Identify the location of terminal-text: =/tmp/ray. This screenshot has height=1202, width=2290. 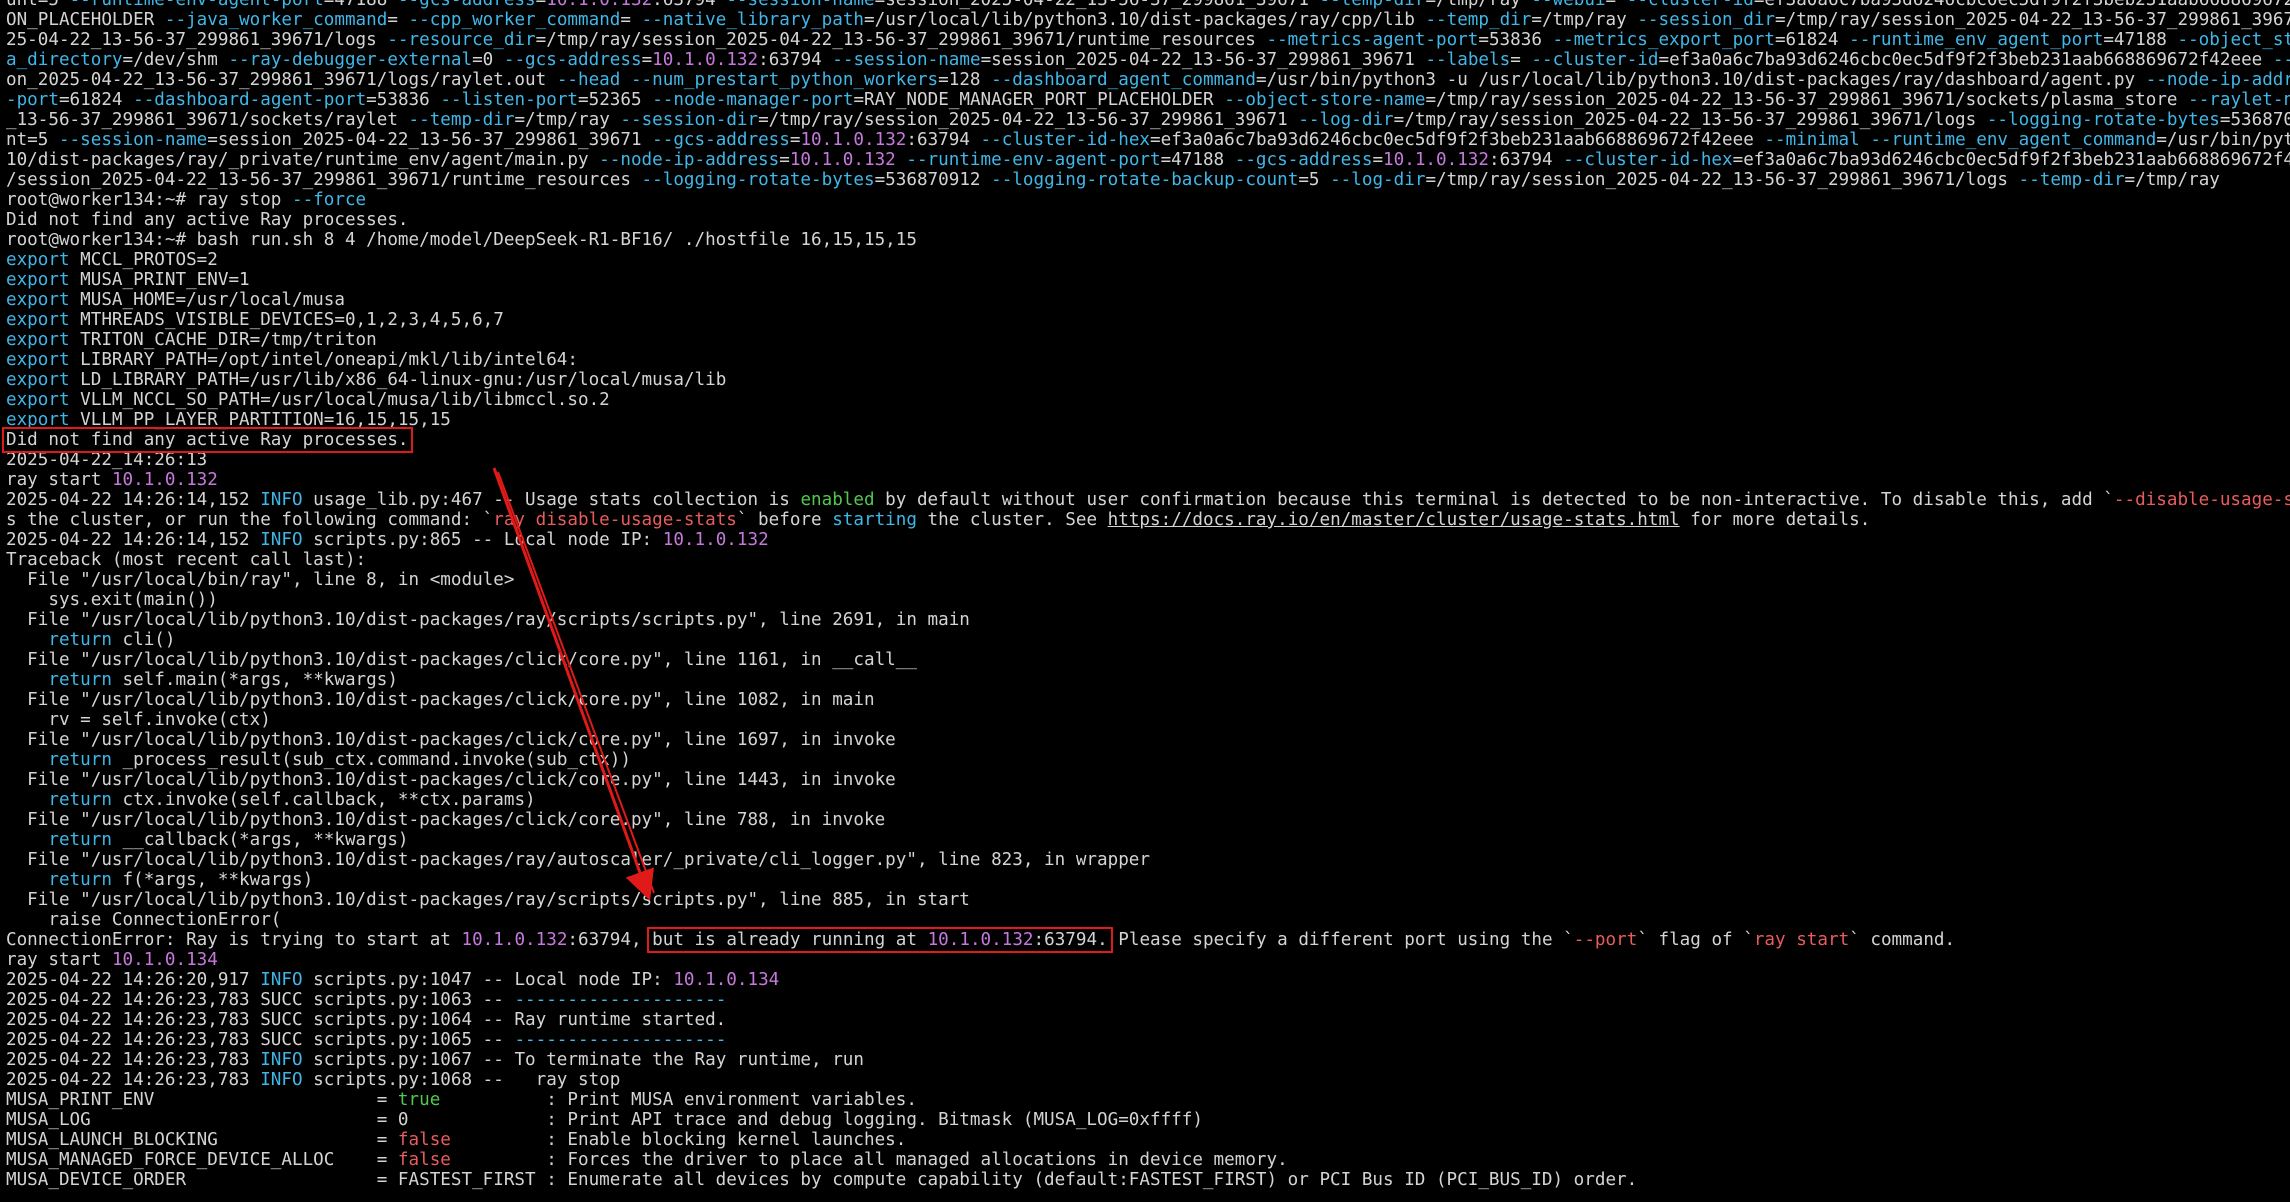
(1478, 5).